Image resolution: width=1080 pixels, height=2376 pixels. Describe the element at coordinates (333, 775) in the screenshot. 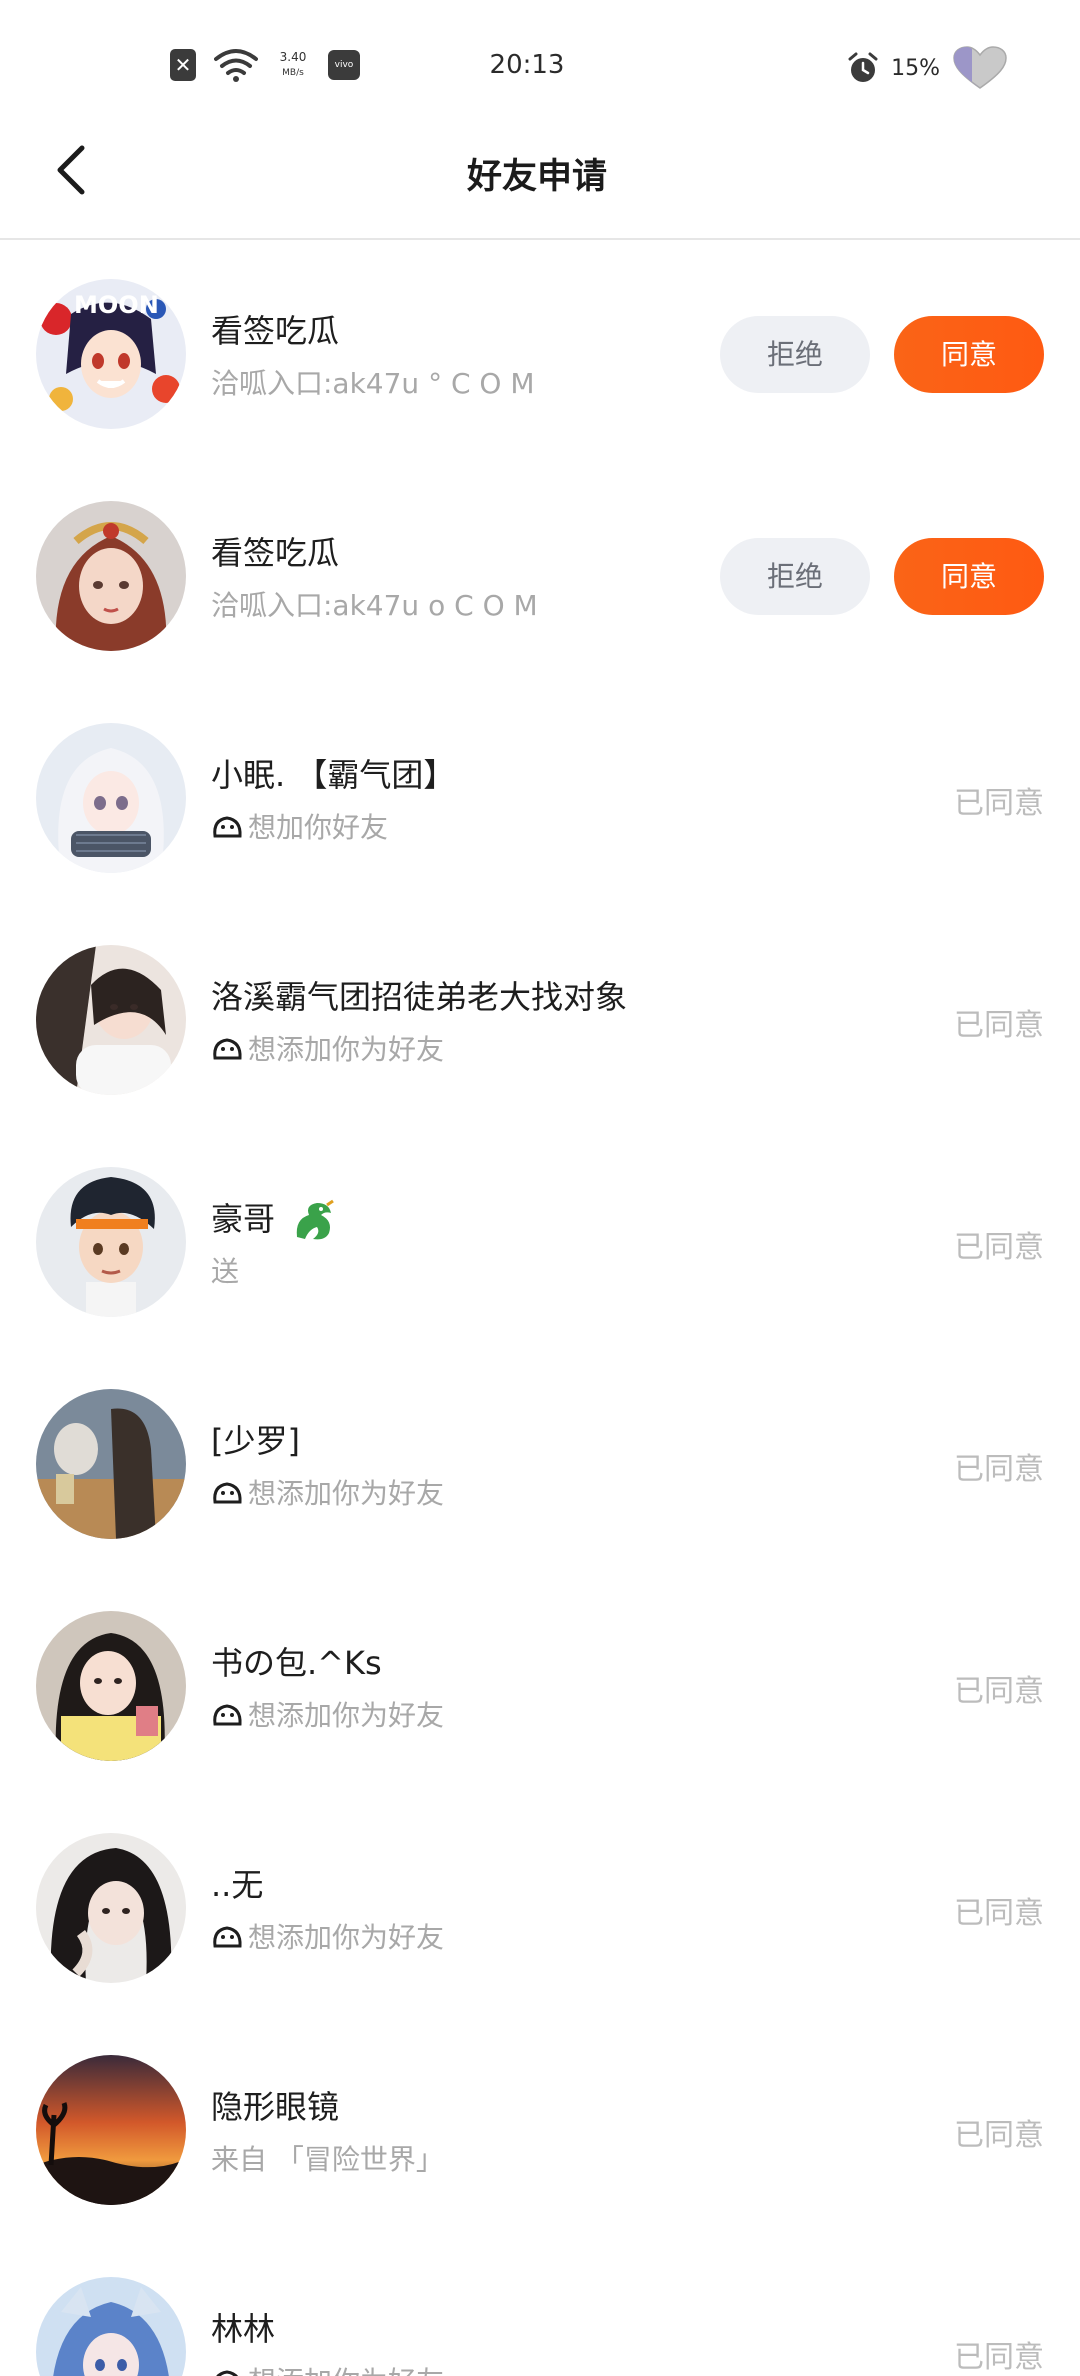

I see `requester-name: 小眠. 【霸气团】` at that location.